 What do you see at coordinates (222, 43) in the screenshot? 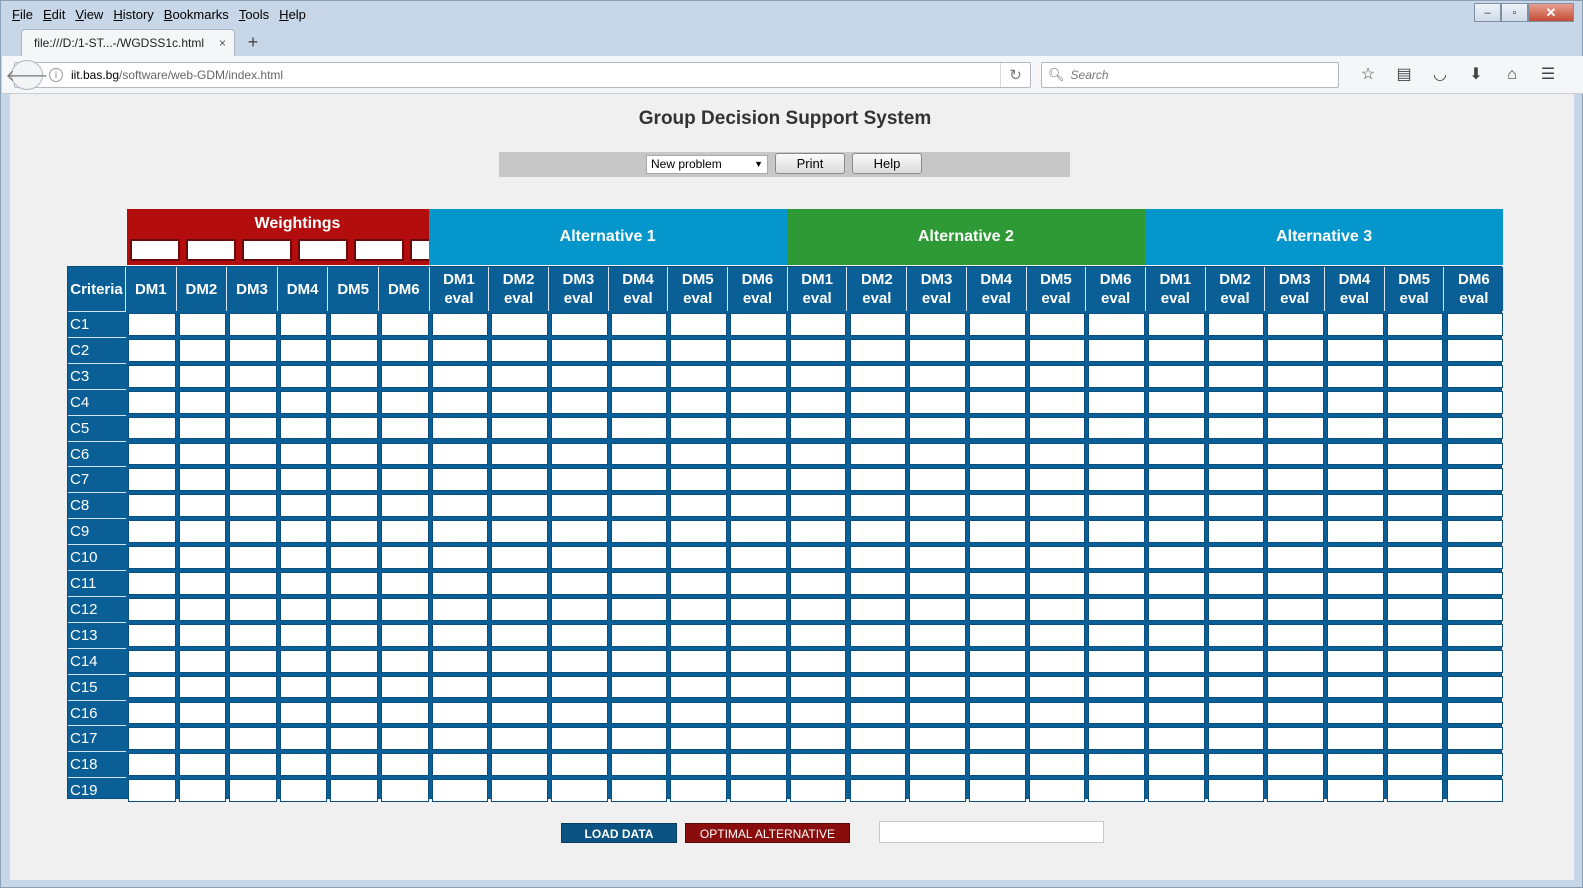
I see `tab-close-icon: ×` at bounding box center [222, 43].